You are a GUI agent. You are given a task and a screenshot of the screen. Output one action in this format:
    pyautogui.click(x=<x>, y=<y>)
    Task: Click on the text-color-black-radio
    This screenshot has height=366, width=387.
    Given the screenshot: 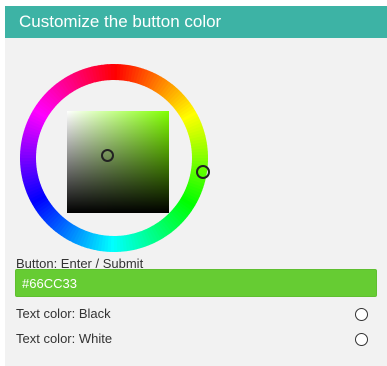 What is the action you would take?
    pyautogui.click(x=361, y=314)
    